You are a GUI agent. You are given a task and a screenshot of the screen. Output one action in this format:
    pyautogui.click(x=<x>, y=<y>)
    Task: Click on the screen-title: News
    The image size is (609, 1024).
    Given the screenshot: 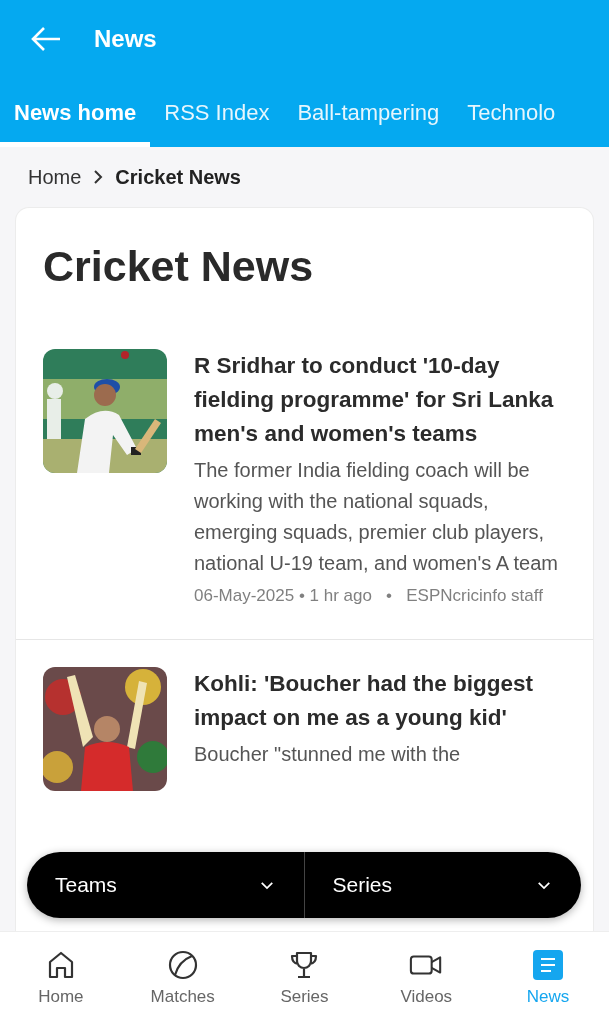 What is the action you would take?
    pyautogui.click(x=125, y=39)
    